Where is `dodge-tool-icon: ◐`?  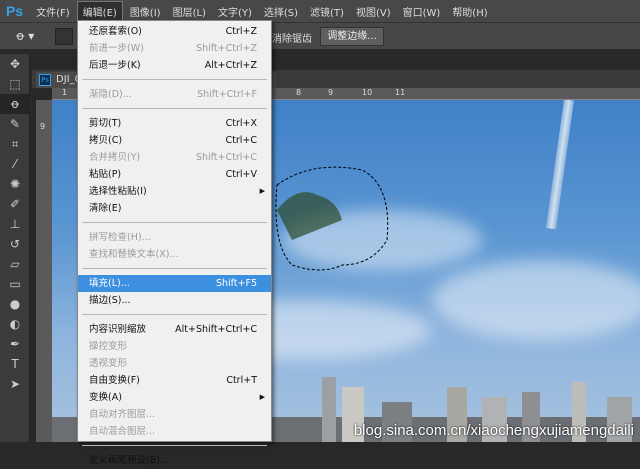
dodge-tool-icon: ◐ is located at coordinates (15, 324).